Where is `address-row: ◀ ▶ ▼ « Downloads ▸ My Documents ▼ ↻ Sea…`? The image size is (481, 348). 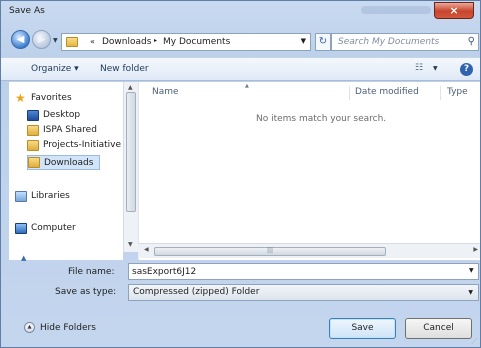
address-row: ◀ ▶ ▼ « Downloads ▸ My Documents ▼ ↻ Sea… is located at coordinates (240, 40).